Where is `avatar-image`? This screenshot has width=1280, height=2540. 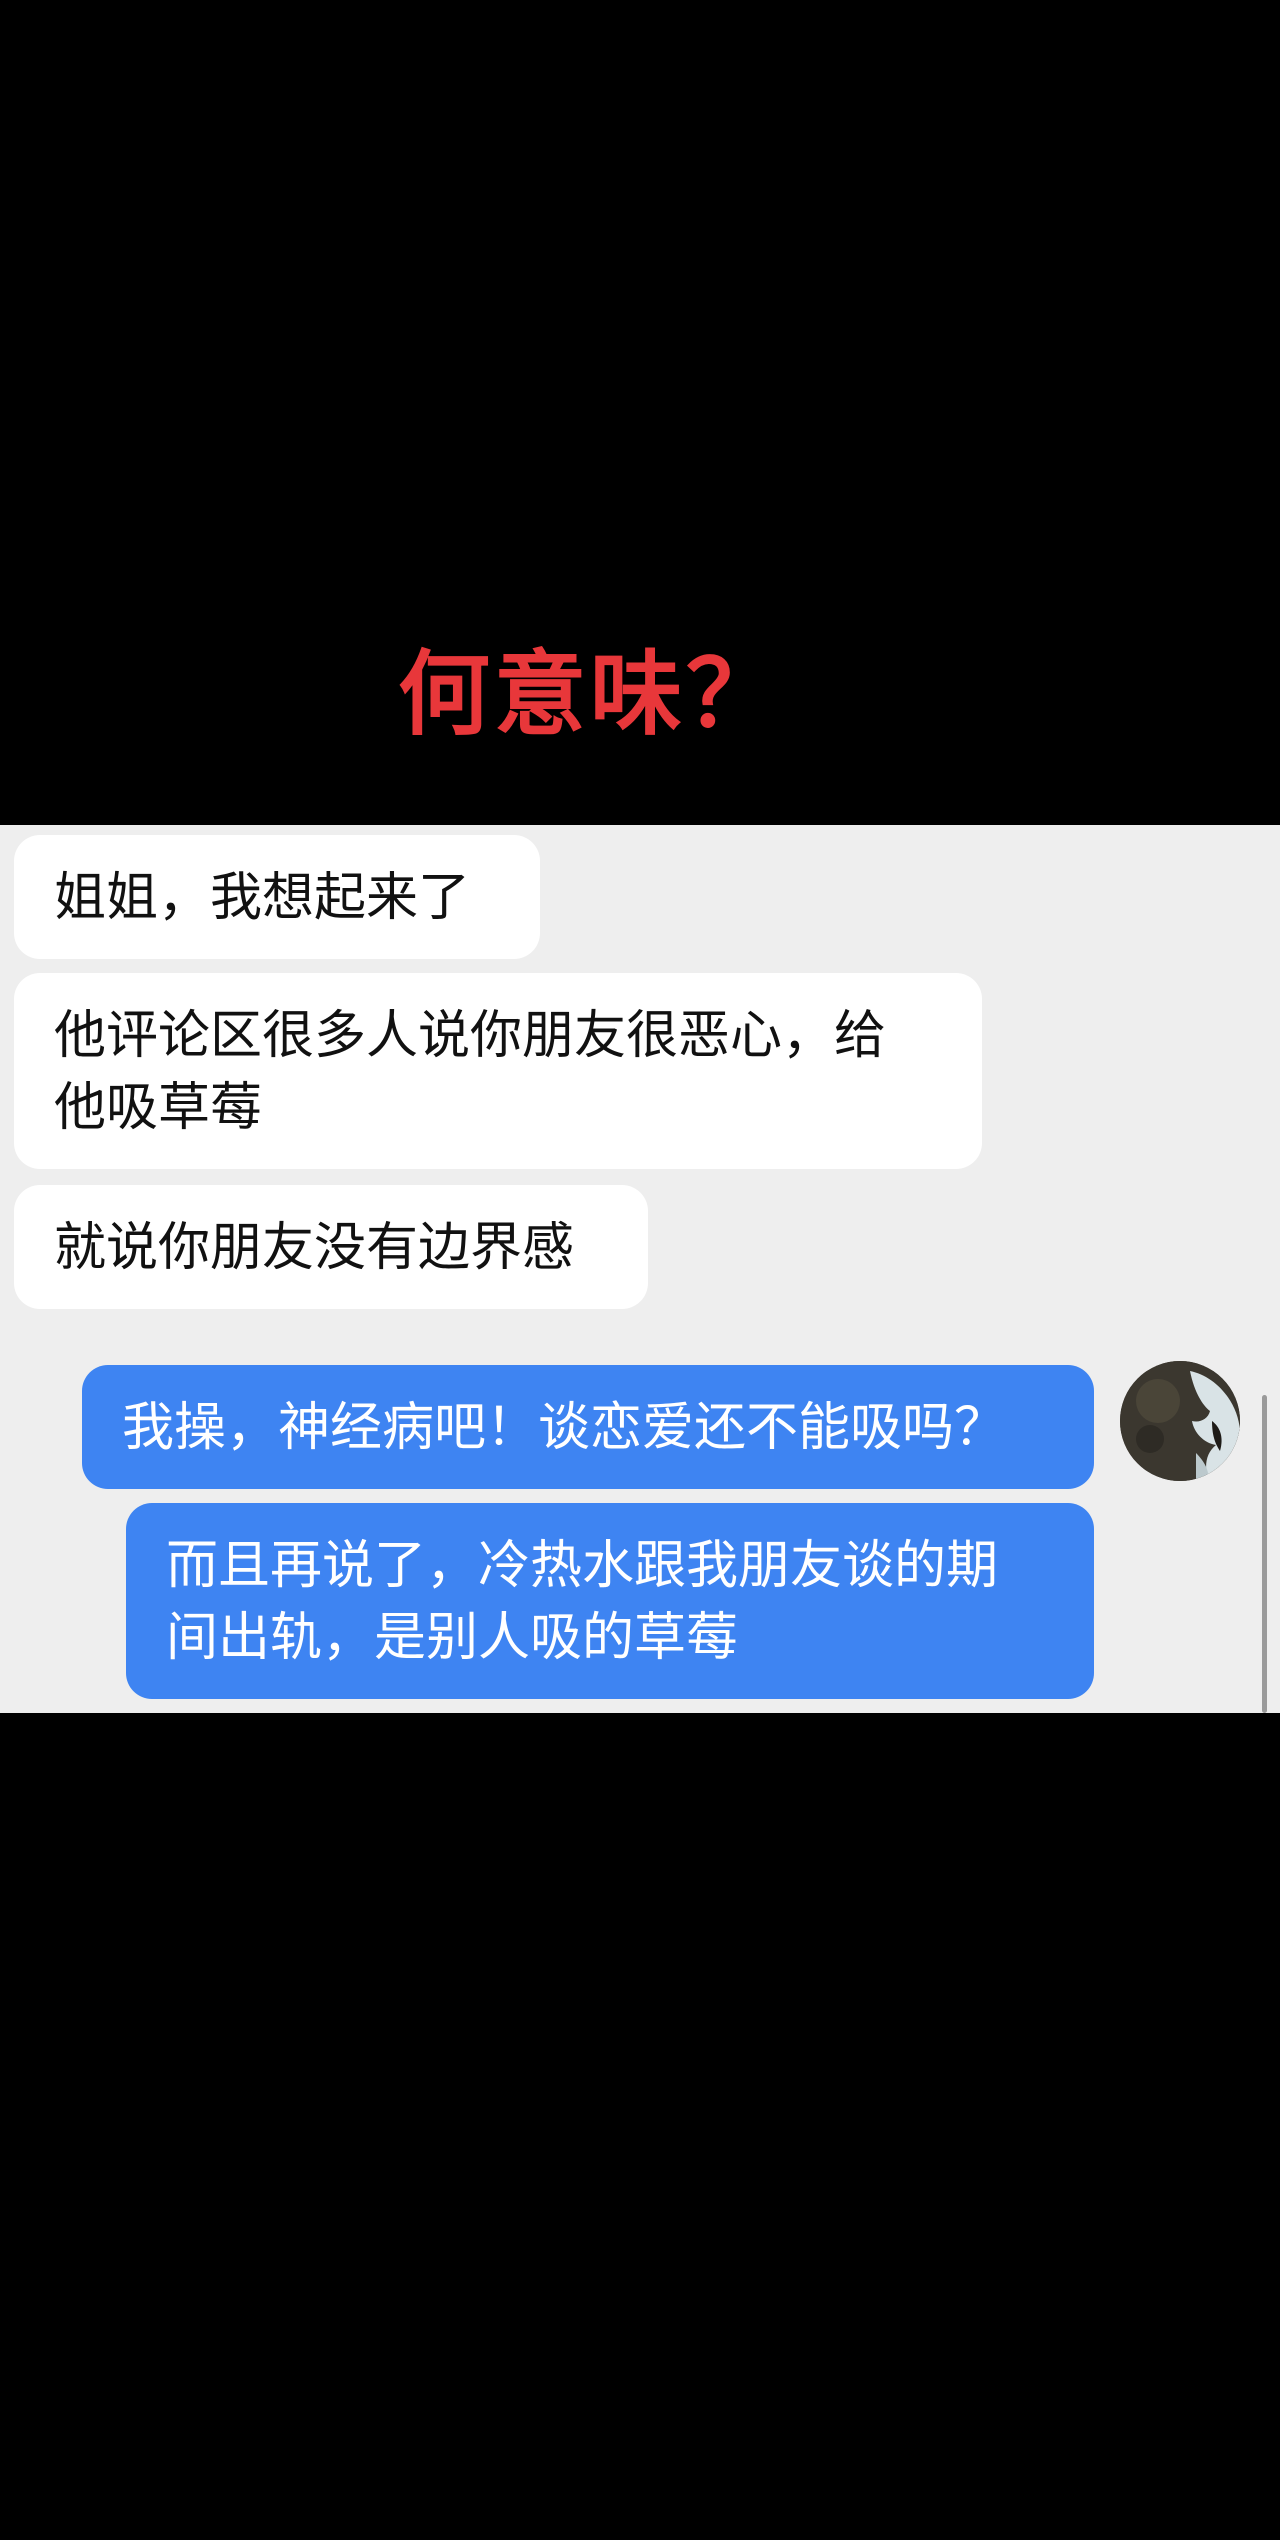
avatar-image is located at coordinates (1180, 1421).